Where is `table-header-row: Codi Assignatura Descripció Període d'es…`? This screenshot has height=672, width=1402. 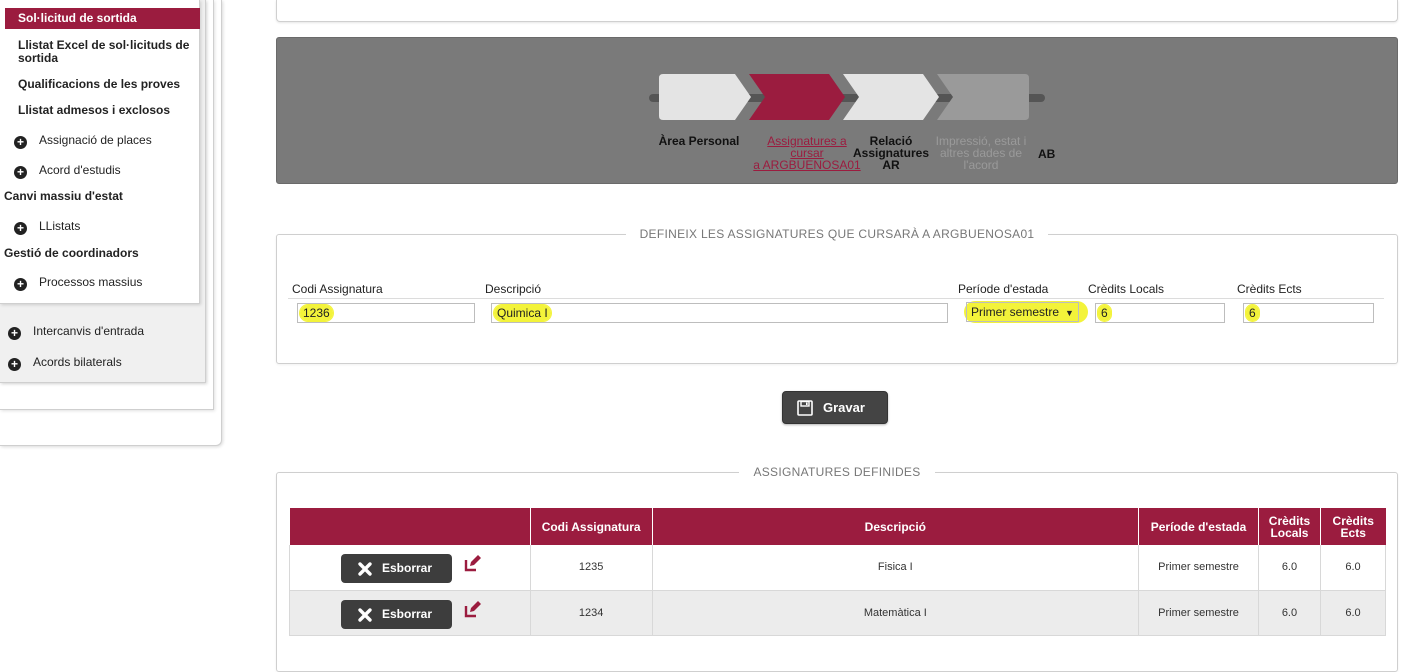 table-header-row: Codi Assignatura Descripció Període d'es… is located at coordinates (837, 526).